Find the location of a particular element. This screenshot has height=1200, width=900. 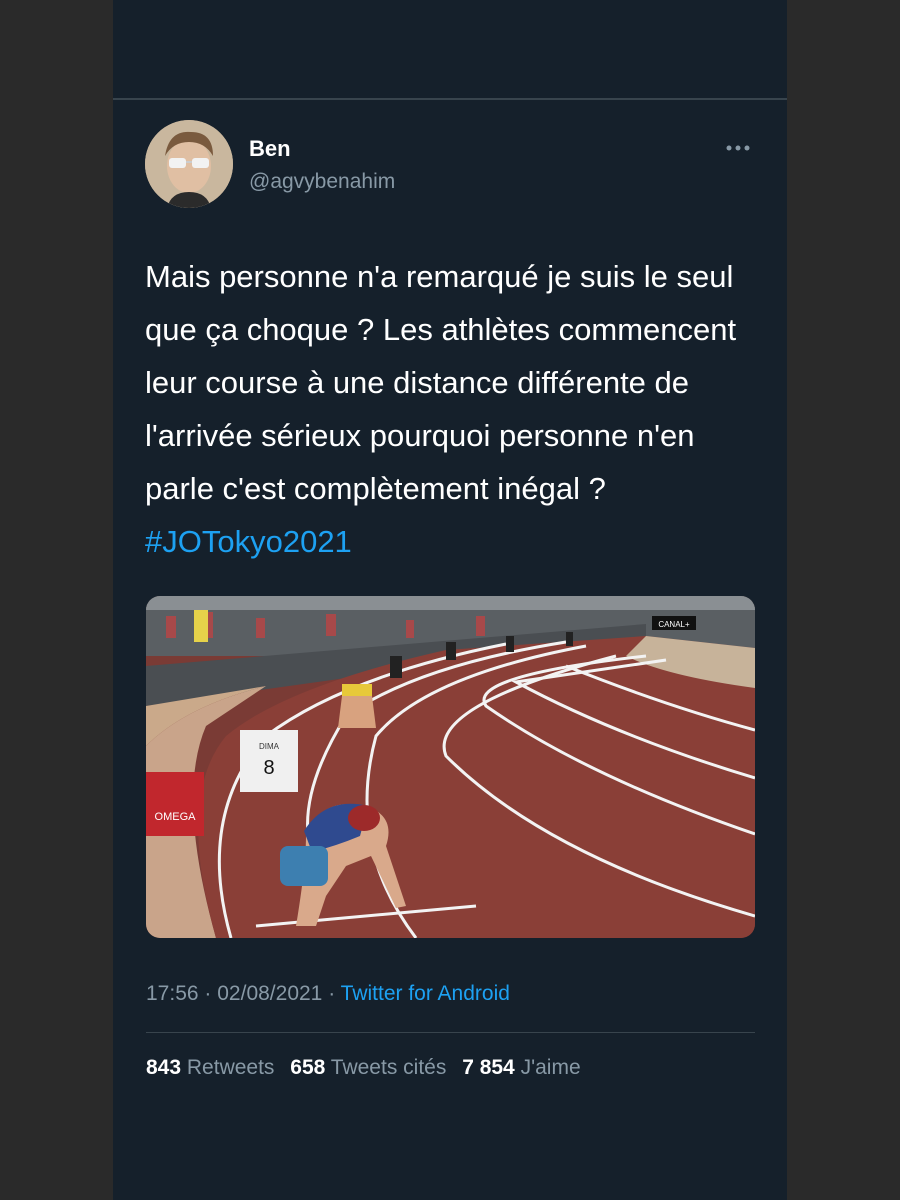

avatar is located at coordinates (189, 164).